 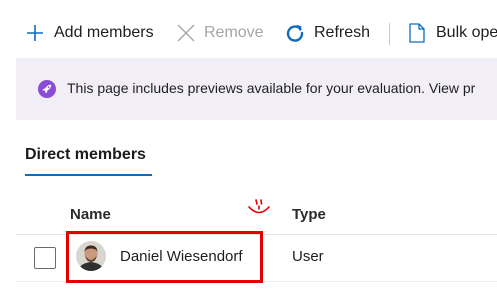 What do you see at coordinates (234, 32) in the screenshot?
I see `remove-label: Remove` at bounding box center [234, 32].